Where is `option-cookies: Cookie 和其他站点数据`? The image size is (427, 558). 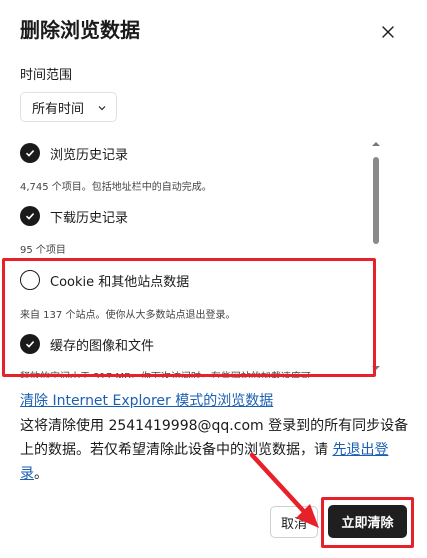
option-cookies: Cookie 和其他站点数据 is located at coordinates (104, 280).